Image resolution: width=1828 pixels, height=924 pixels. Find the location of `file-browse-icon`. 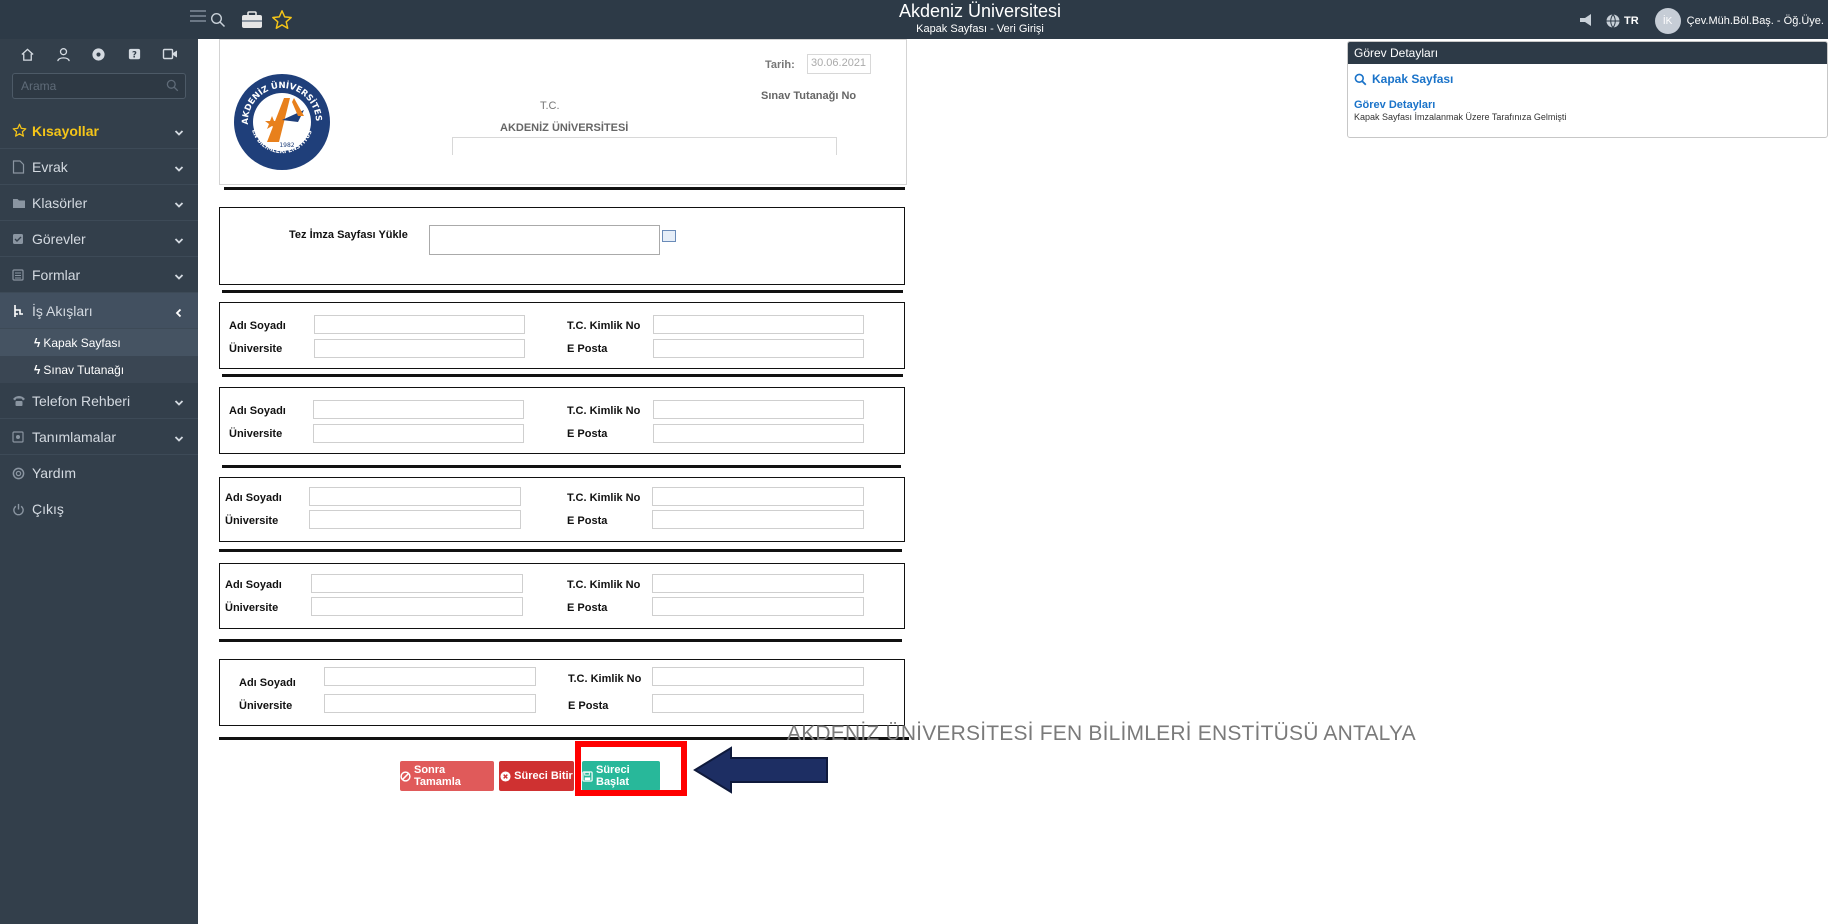

file-browse-icon is located at coordinates (669, 236).